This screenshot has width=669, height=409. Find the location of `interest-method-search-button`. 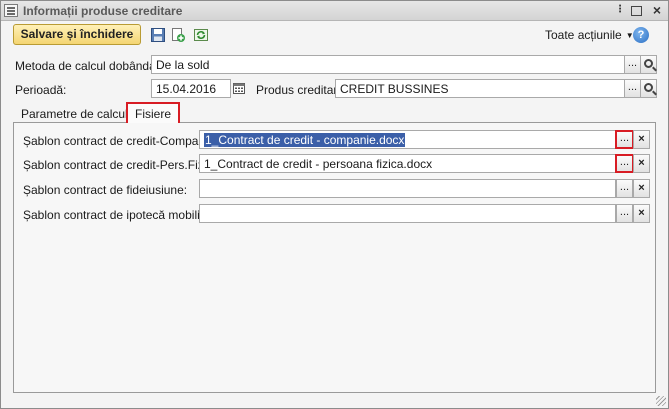

interest-method-search-button is located at coordinates (648, 64).